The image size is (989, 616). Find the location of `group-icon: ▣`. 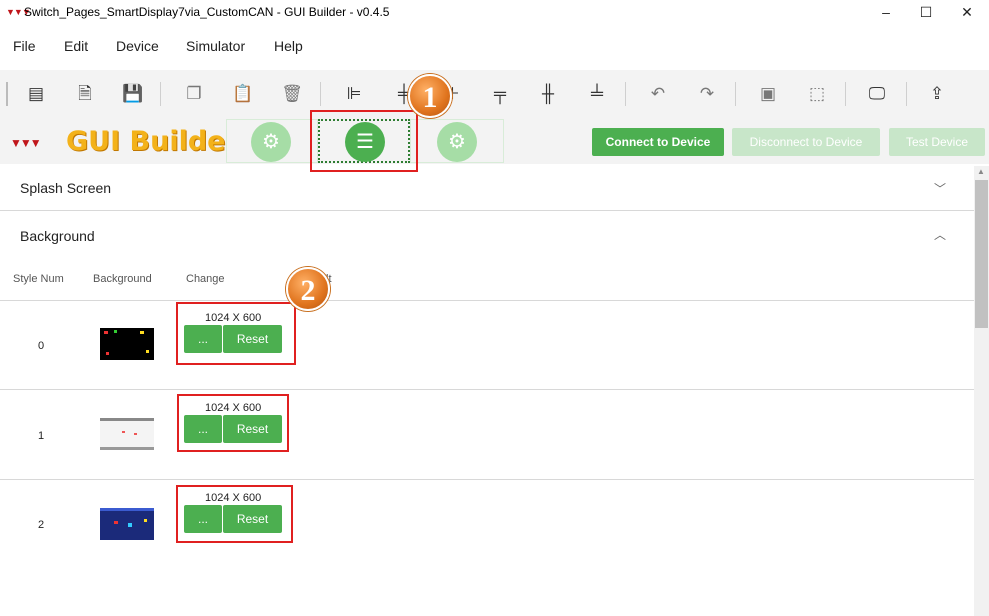

group-icon: ▣ is located at coordinates (768, 94).